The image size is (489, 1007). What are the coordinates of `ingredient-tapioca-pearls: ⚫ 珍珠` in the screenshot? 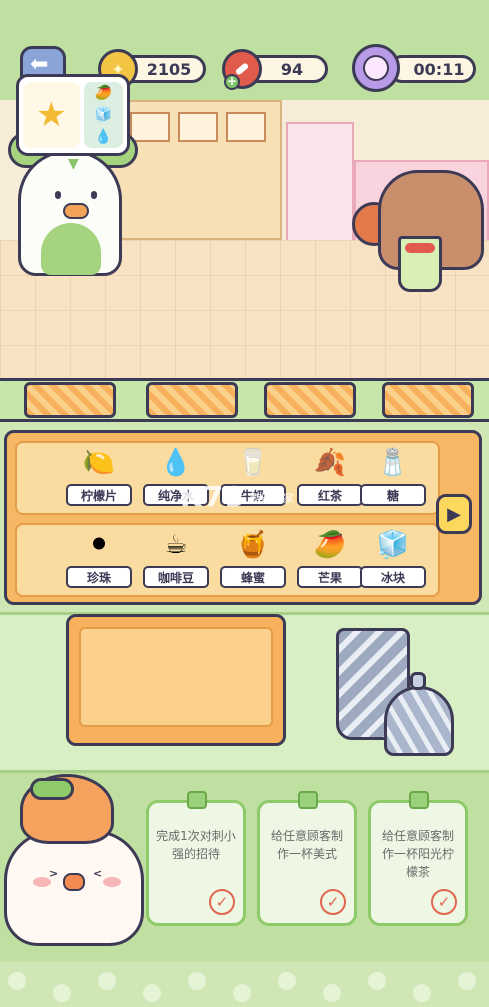 It's located at (99, 555).